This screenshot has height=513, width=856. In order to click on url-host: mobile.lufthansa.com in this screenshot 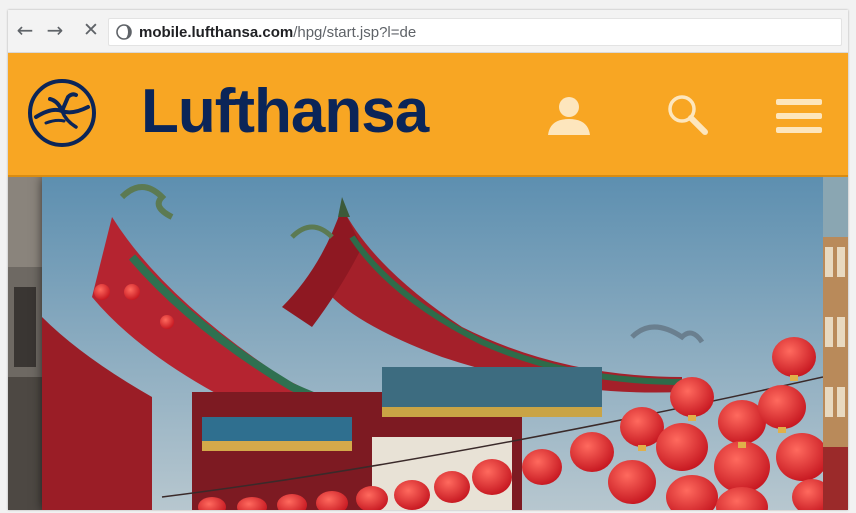, I will do `click(216, 32)`.